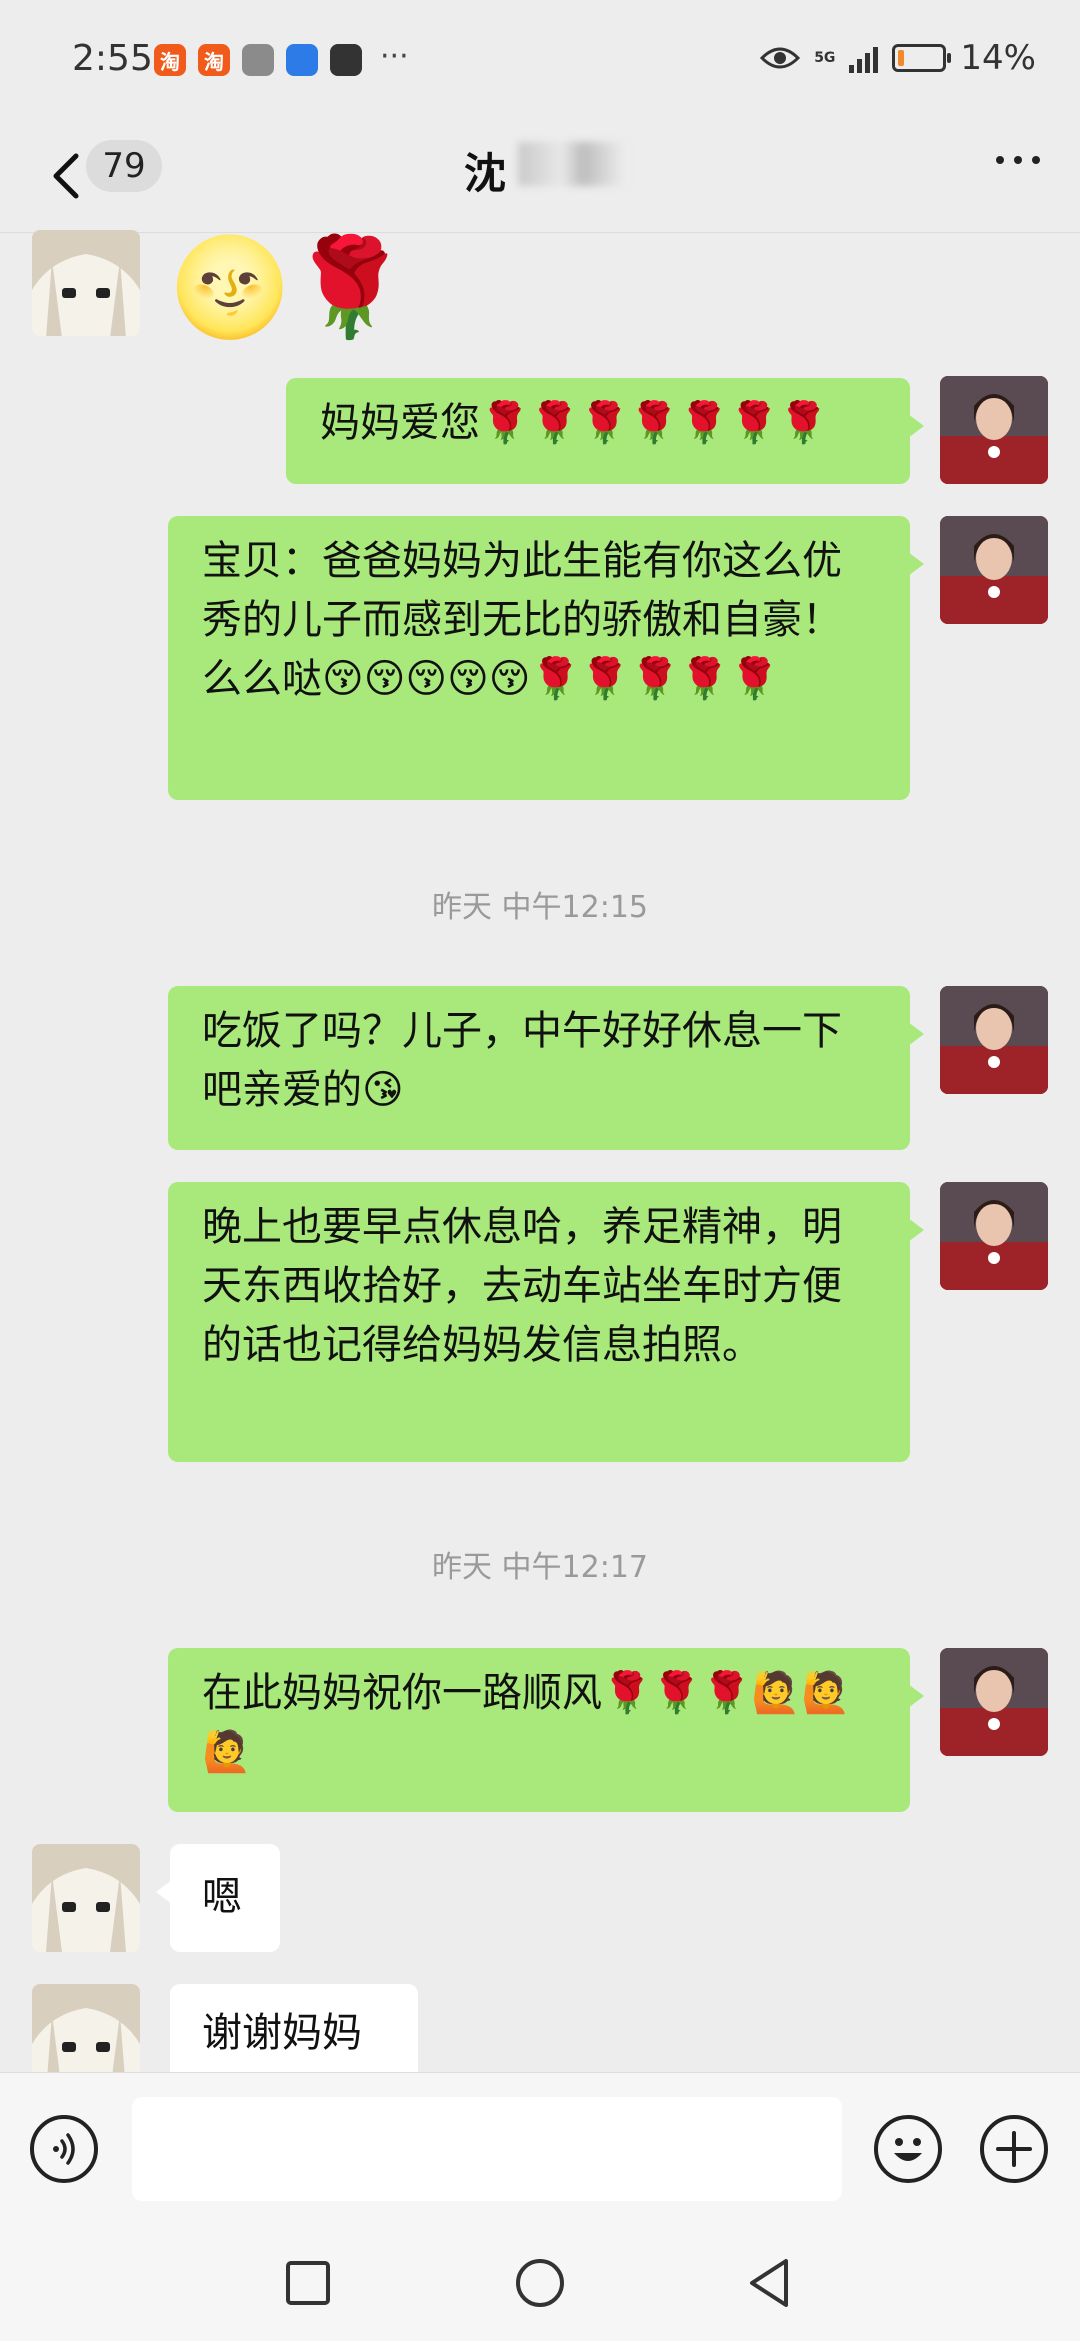  What do you see at coordinates (308, 2283) in the screenshot?
I see `recent-apps-icon` at bounding box center [308, 2283].